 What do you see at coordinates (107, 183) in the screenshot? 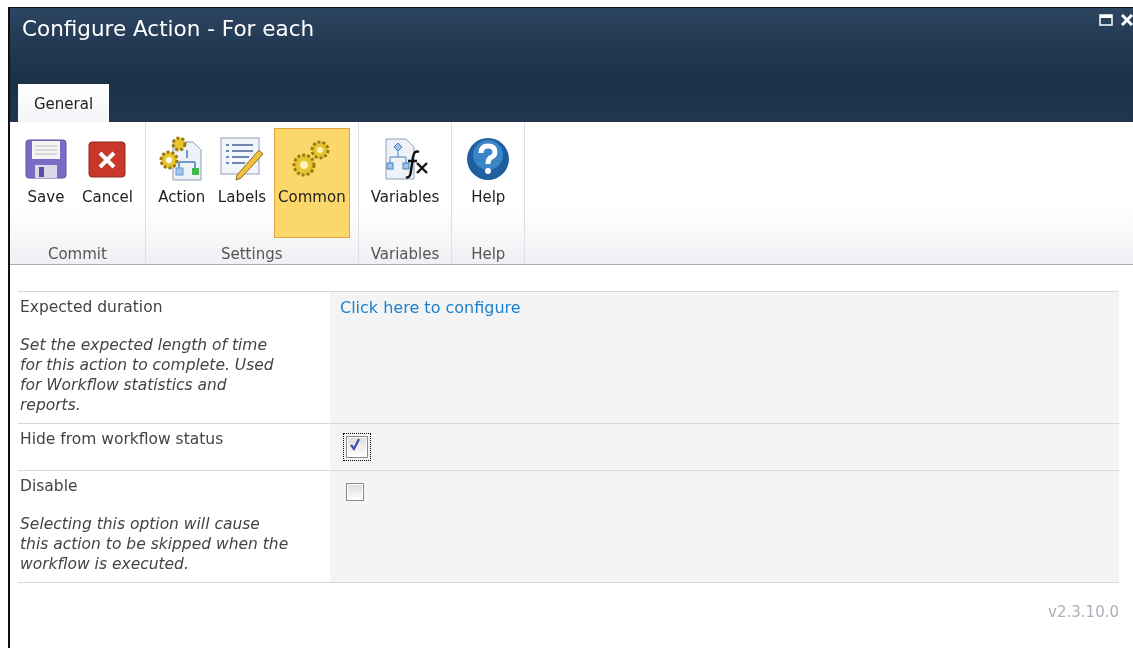
I see `ribbon-button: Cancel` at bounding box center [107, 183].